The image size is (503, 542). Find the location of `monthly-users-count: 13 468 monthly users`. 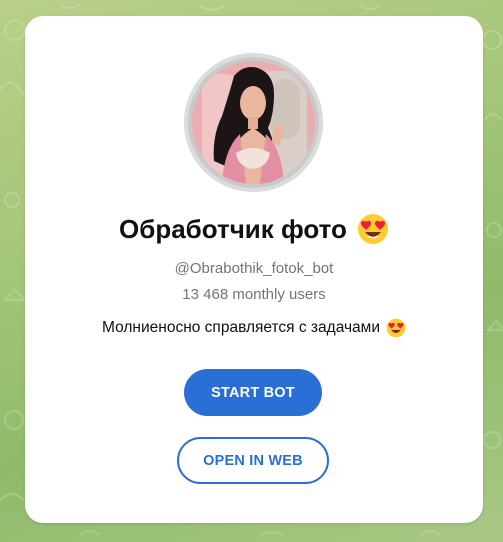

monthly-users-count: 13 468 monthly users is located at coordinates (254, 294).